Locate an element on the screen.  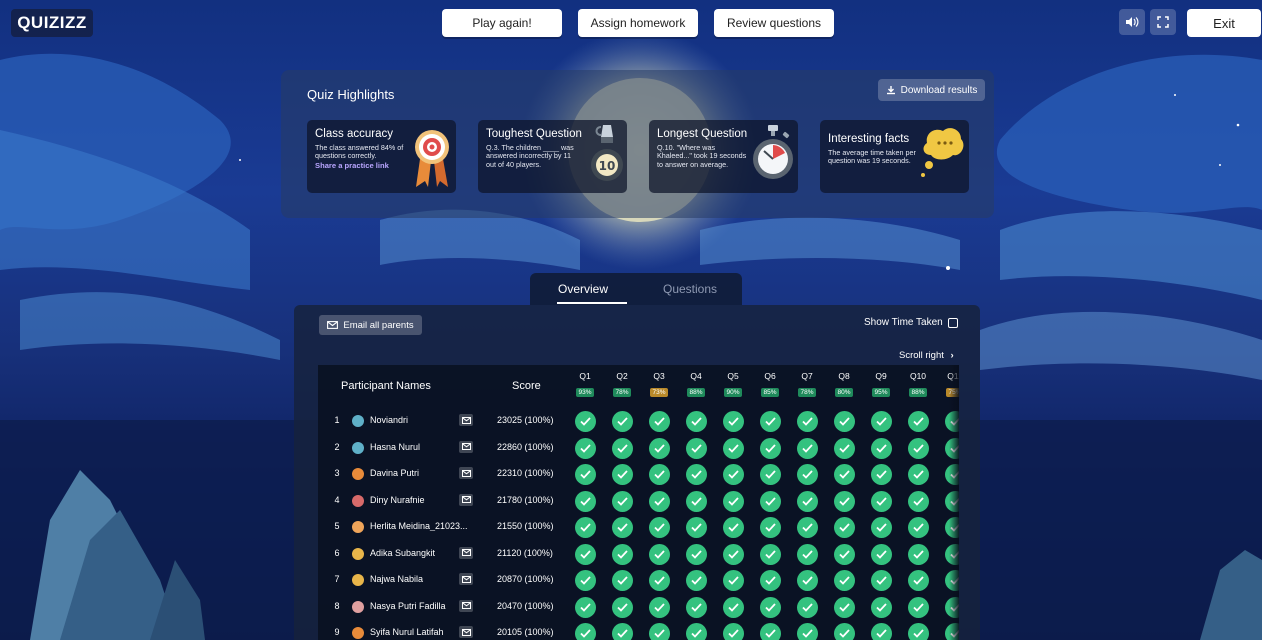
question-column-header: Q8 80% is located at coordinates (844, 385).